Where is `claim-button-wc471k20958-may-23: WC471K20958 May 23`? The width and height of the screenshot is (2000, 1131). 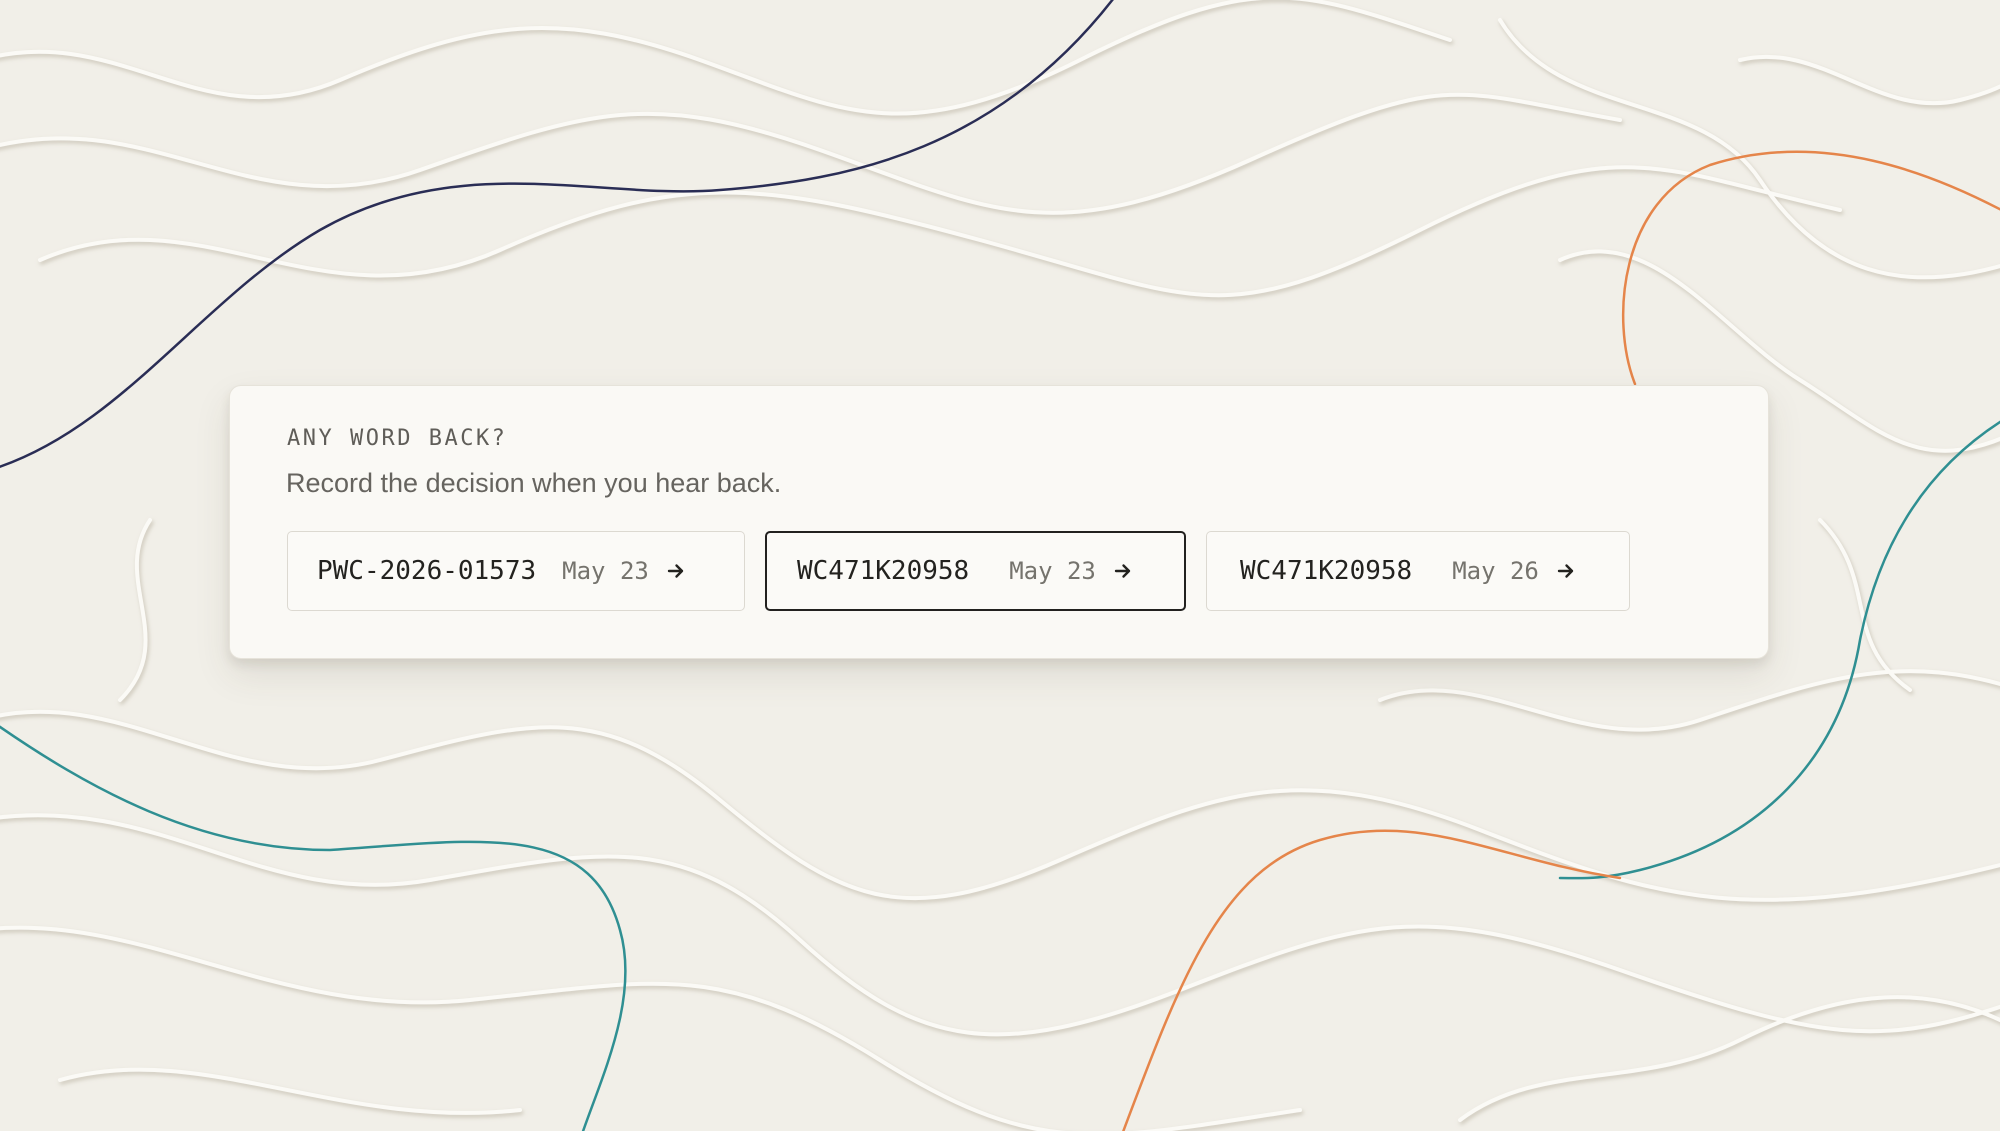
claim-button-wc471k20958-may-23: WC471K20958 May 23 is located at coordinates (975, 571).